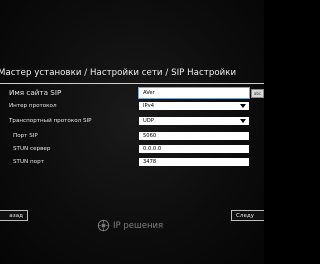 The height and width of the screenshot is (264, 320). I want to click on transport-protocol-value: UDP, so click(148, 121).